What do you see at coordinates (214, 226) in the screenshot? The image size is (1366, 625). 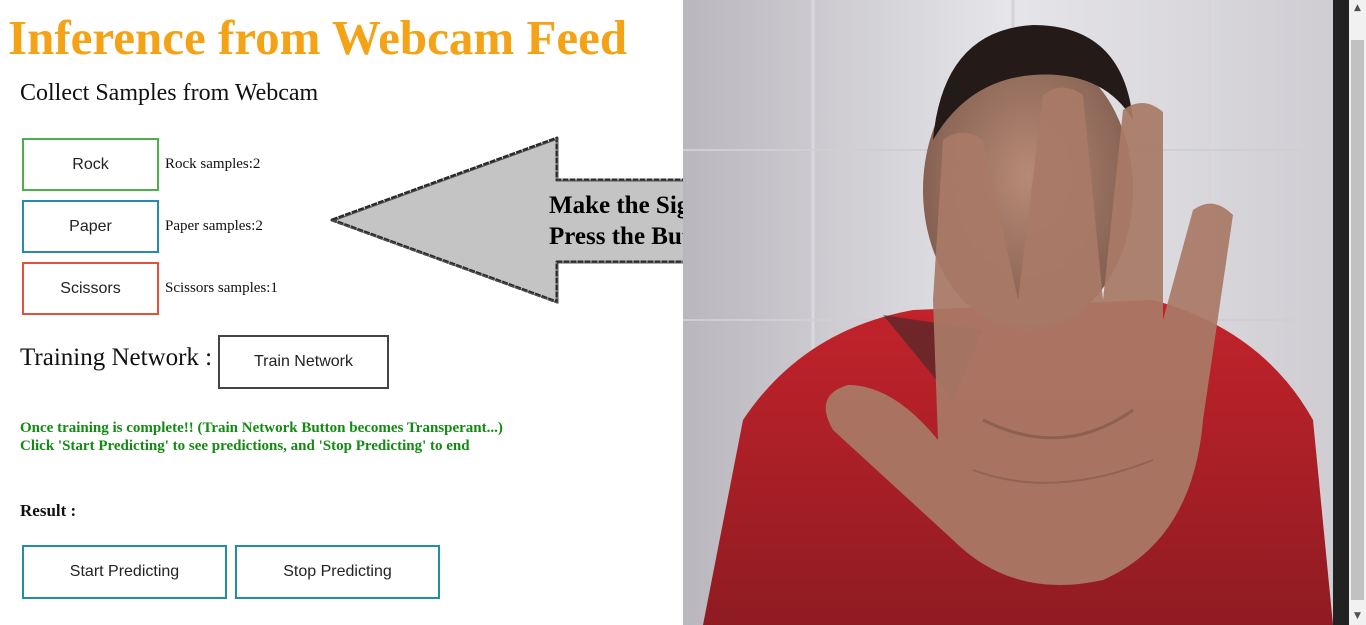 I see `paper-sample-count: Paper samples:2` at bounding box center [214, 226].